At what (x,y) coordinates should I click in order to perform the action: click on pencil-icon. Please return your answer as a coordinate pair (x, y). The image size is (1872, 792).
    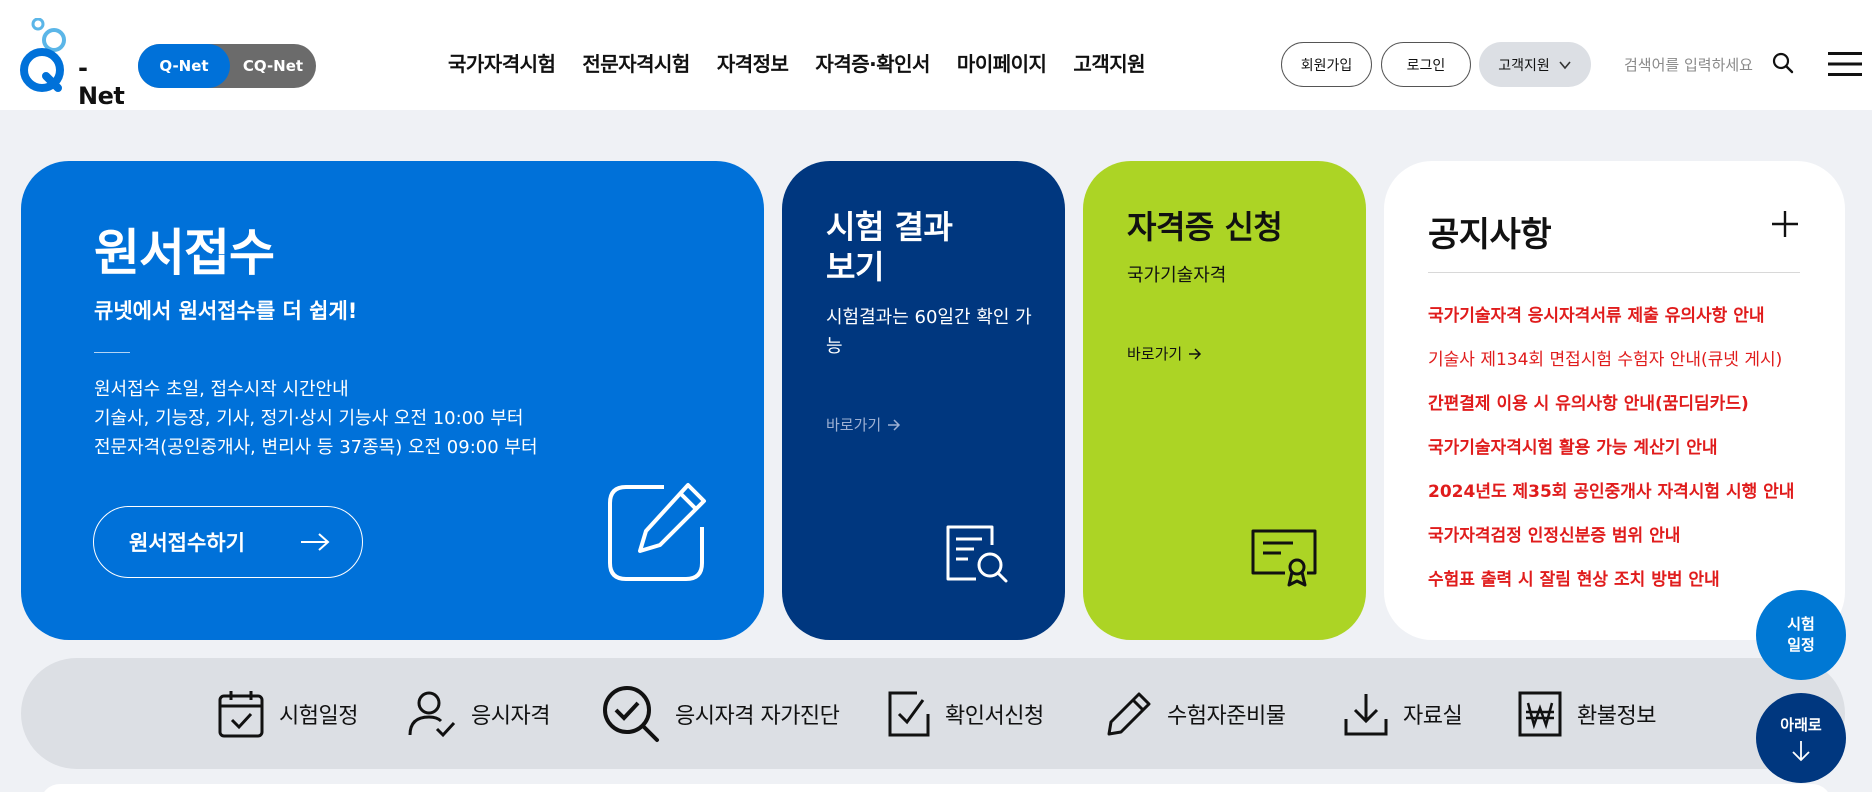
    Looking at the image, I should click on (1129, 714).